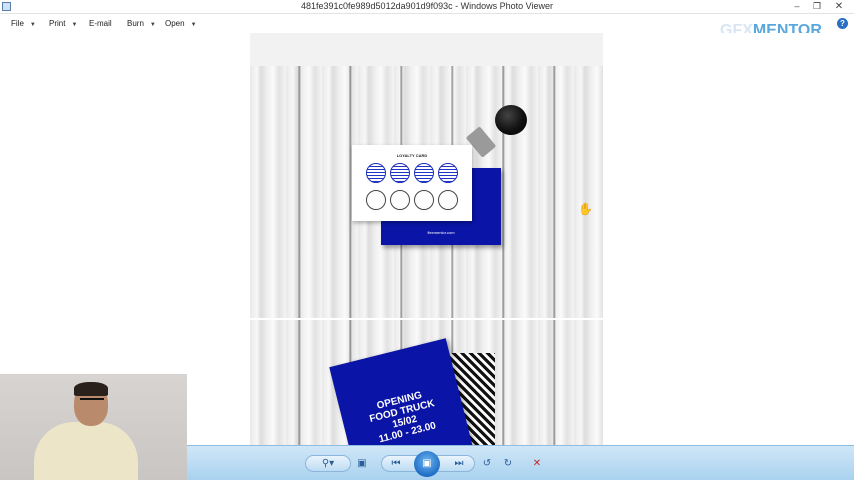 The width and height of the screenshot is (854, 480). I want to click on help-icon: ?, so click(842, 23).